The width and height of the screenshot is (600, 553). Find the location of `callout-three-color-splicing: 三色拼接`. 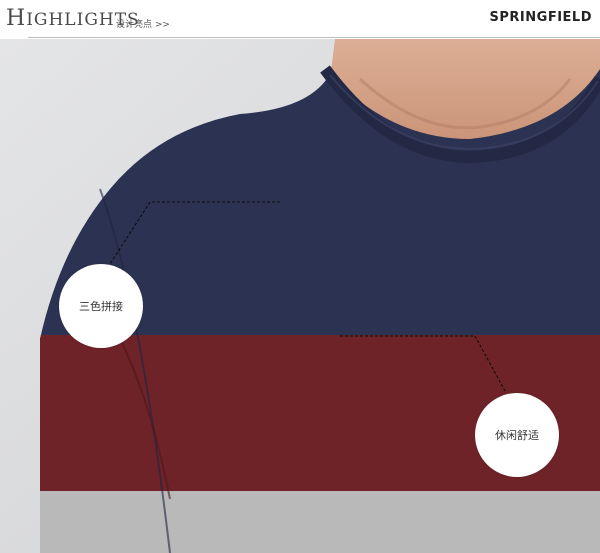

callout-three-color-splicing: 三色拼接 is located at coordinates (101, 306).